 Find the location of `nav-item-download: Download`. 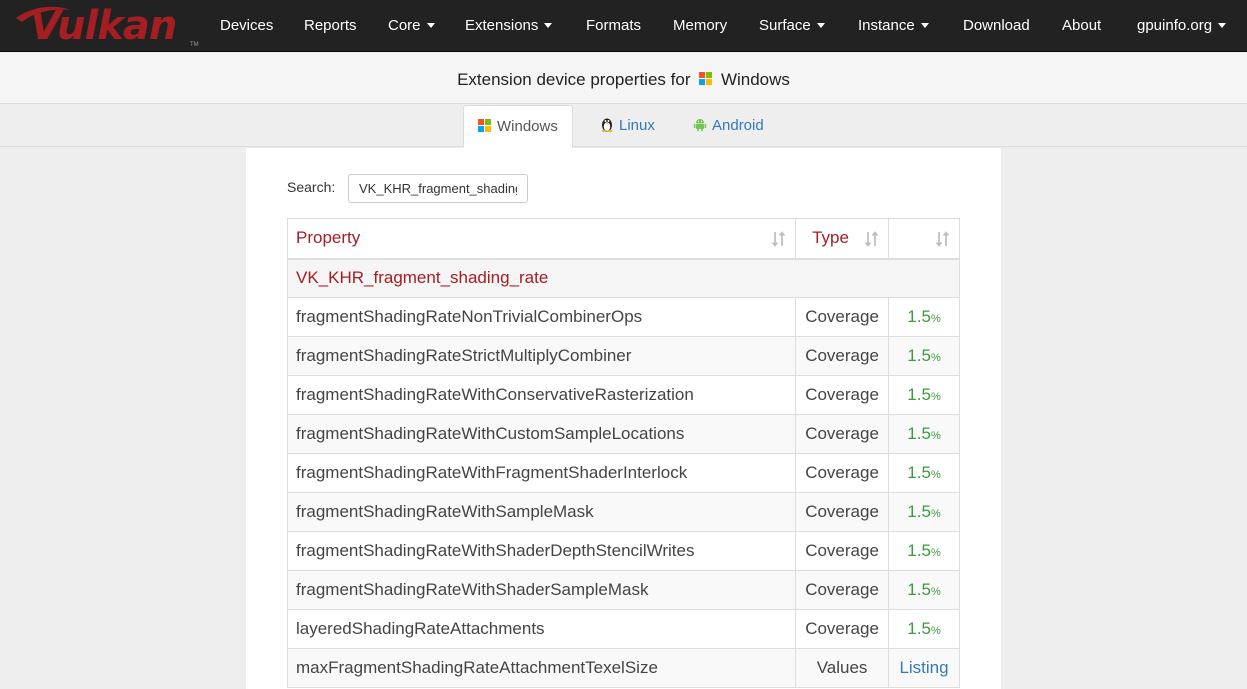

nav-item-download: Download is located at coordinates (996, 26).